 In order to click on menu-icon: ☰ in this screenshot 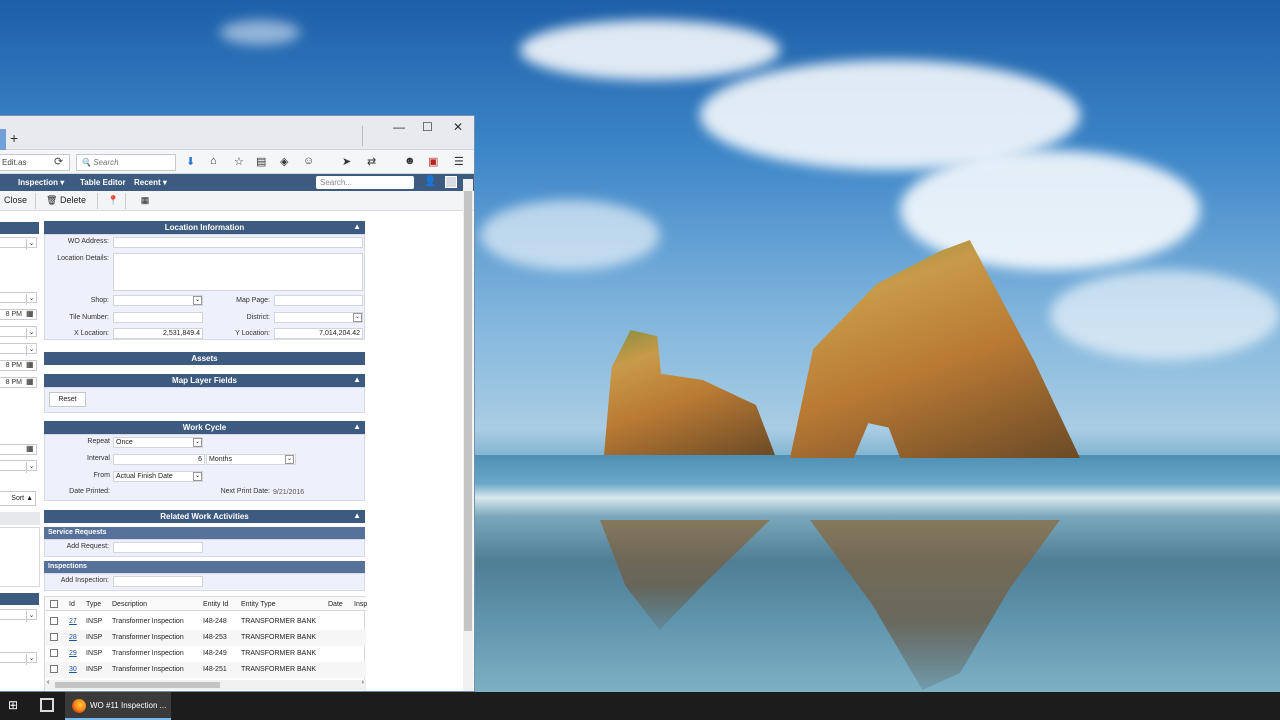, I will do `click(459, 161)`.